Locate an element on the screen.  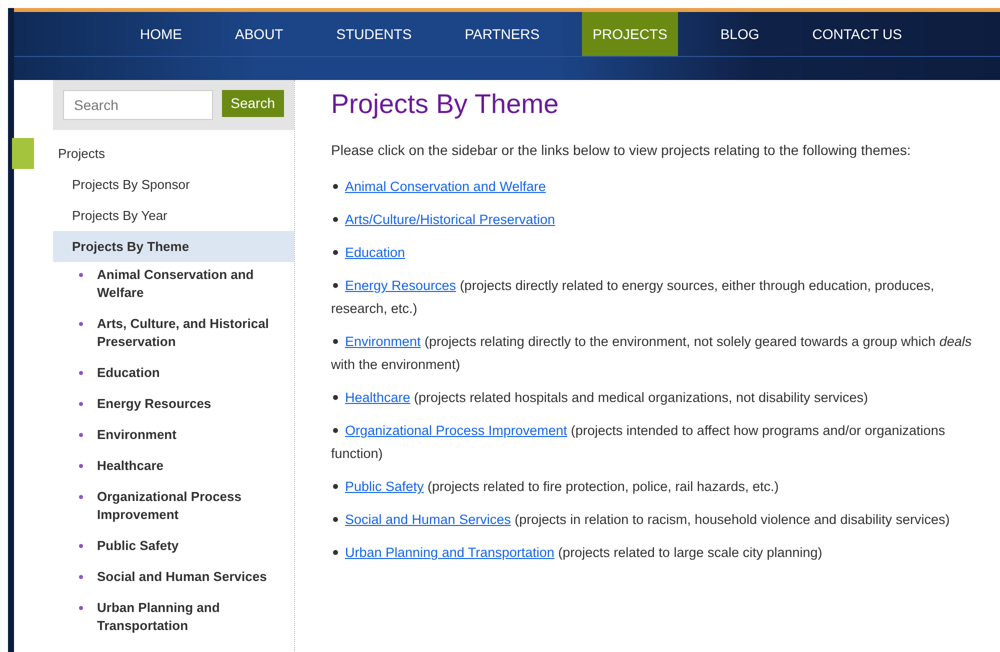
theme-link: Arts/Culture/Historical Preservation is located at coordinates (450, 220).